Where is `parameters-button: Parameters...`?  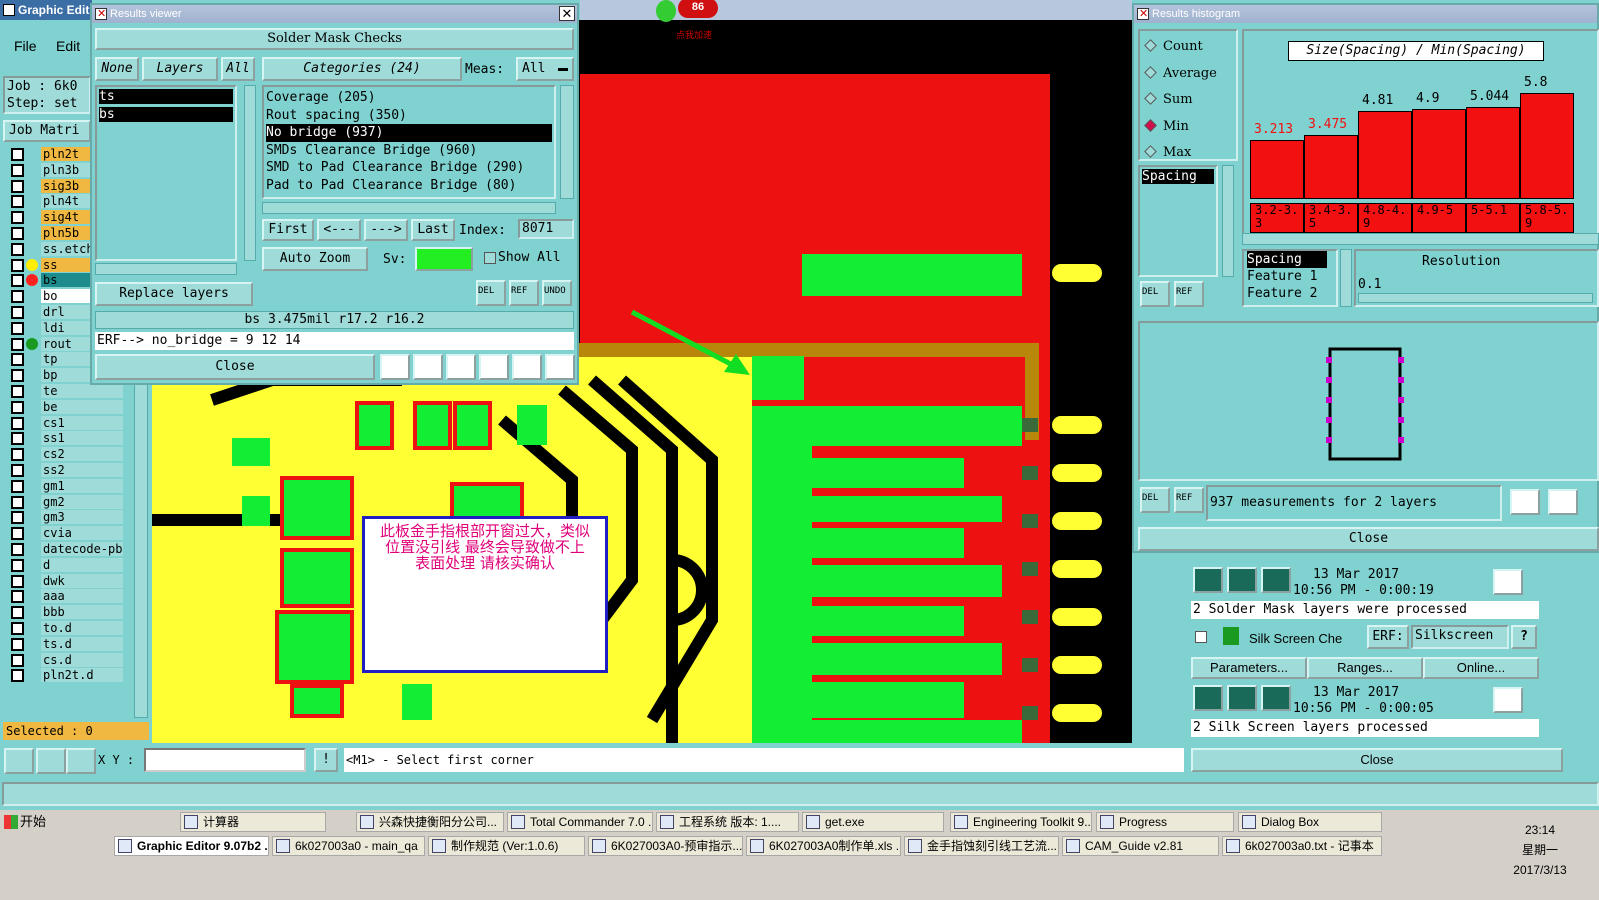 parameters-button: Parameters... is located at coordinates (1249, 668).